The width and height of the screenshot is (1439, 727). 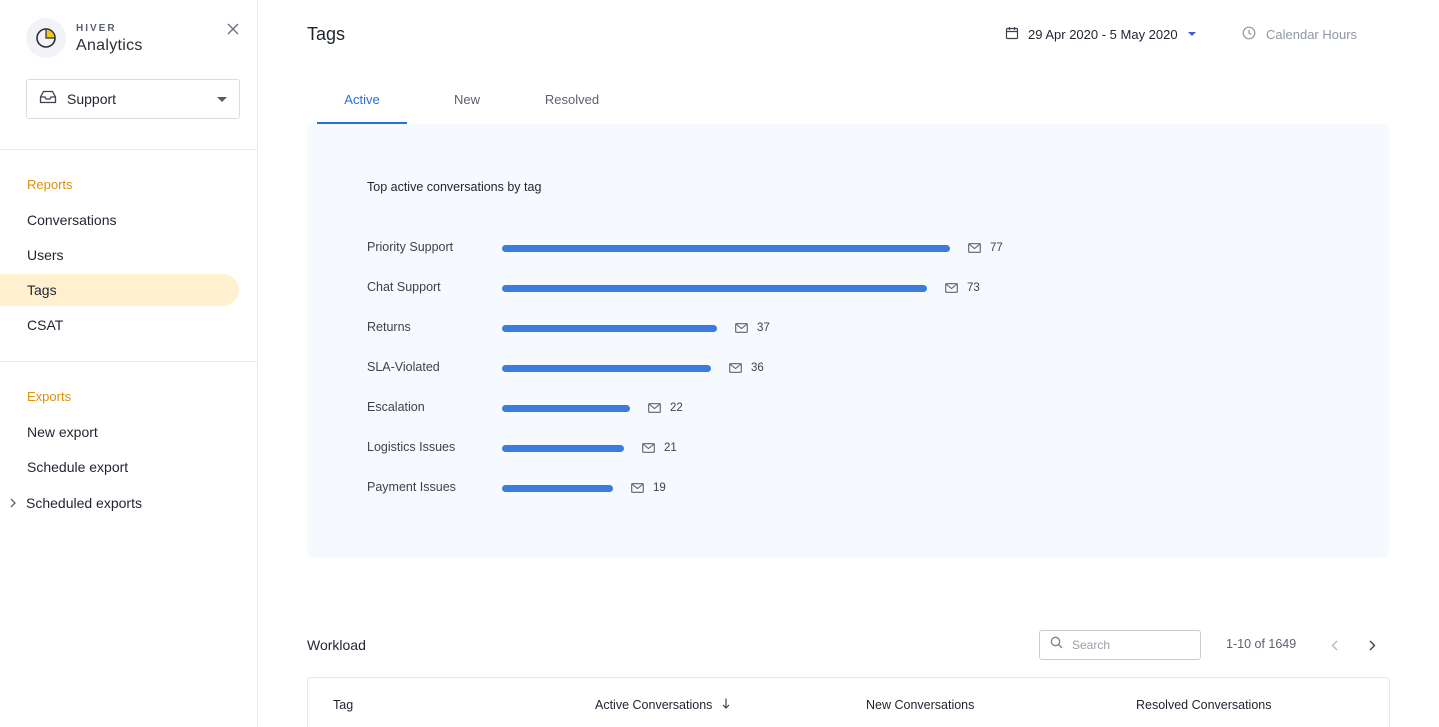 I want to click on reports-section-title: Reports, so click(x=50, y=184).